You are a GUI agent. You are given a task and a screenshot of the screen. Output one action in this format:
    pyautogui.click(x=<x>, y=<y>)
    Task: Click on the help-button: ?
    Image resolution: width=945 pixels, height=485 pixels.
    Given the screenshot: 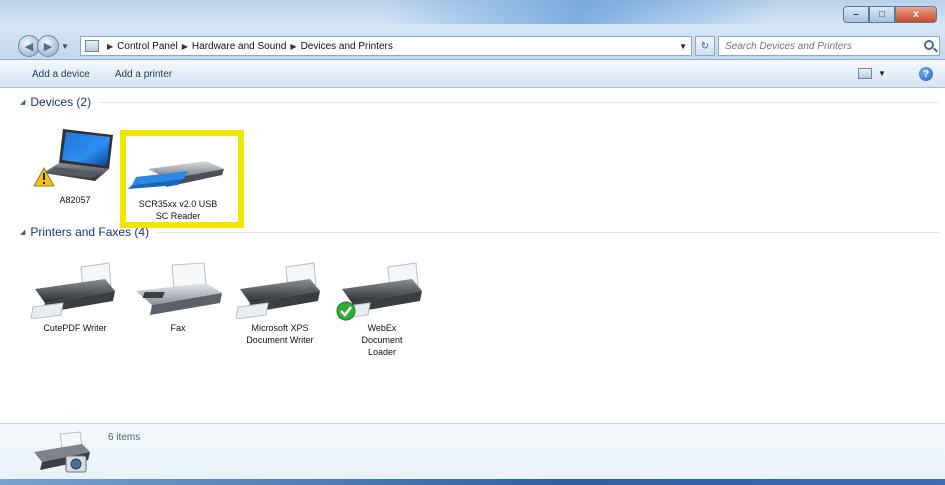 What is the action you would take?
    pyautogui.click(x=926, y=74)
    